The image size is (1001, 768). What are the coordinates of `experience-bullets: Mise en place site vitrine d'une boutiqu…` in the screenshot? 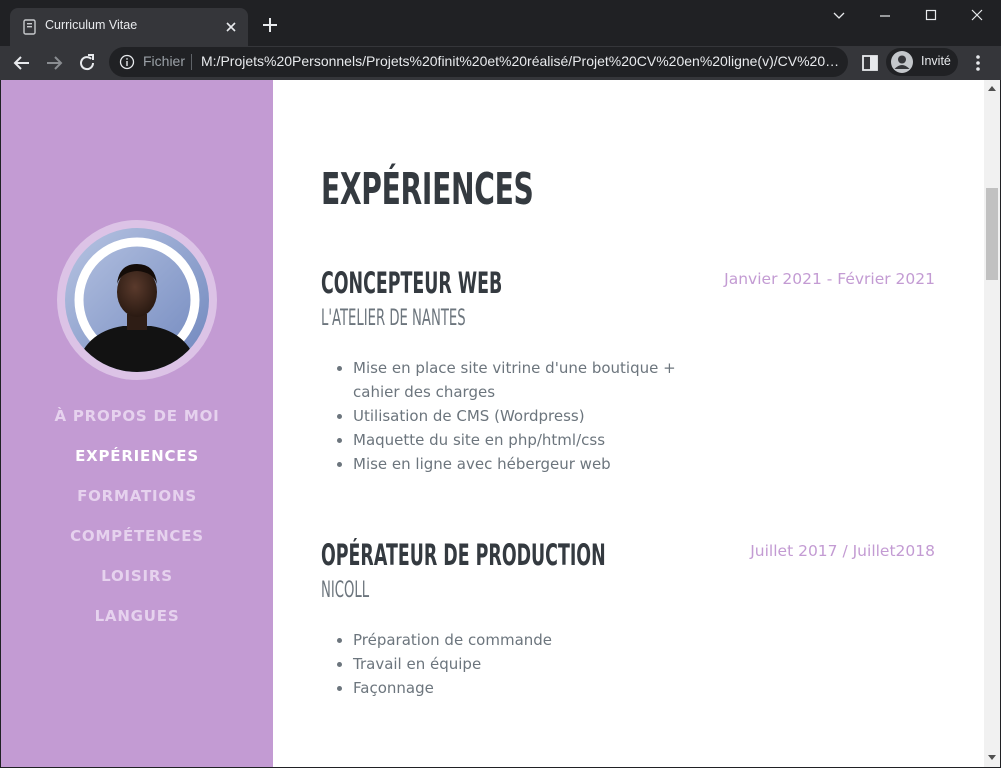 It's located at (538, 416).